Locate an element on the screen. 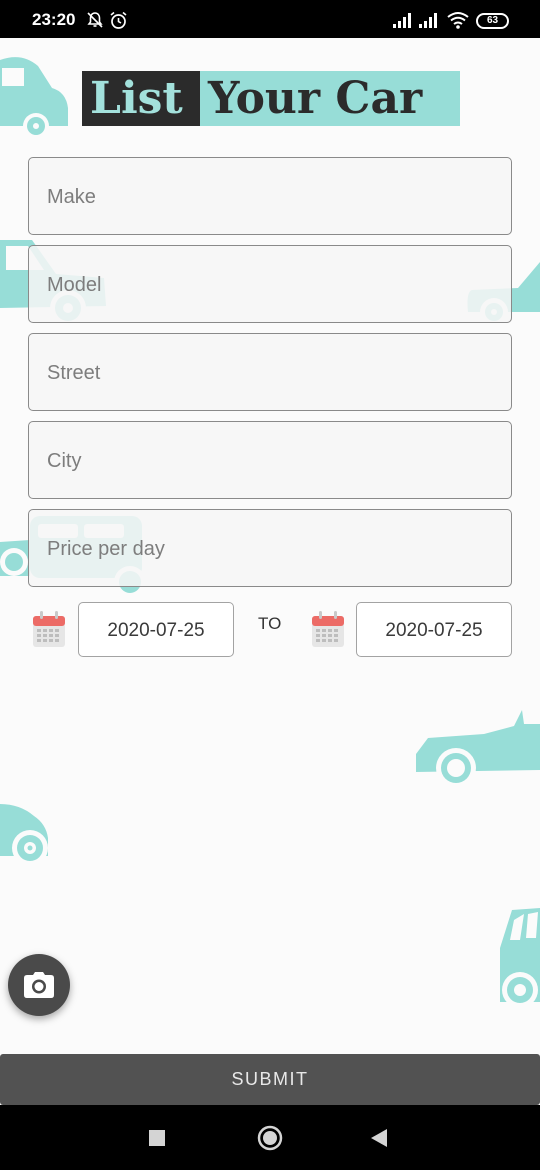 This screenshot has height=1170, width=540. navigation-bar is located at coordinates (270, 1137).